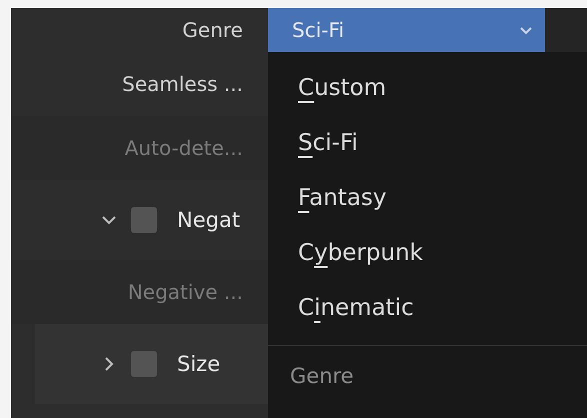 The width and height of the screenshot is (587, 418). What do you see at coordinates (427, 91) in the screenshot?
I see `menu-item: Custom` at bounding box center [427, 91].